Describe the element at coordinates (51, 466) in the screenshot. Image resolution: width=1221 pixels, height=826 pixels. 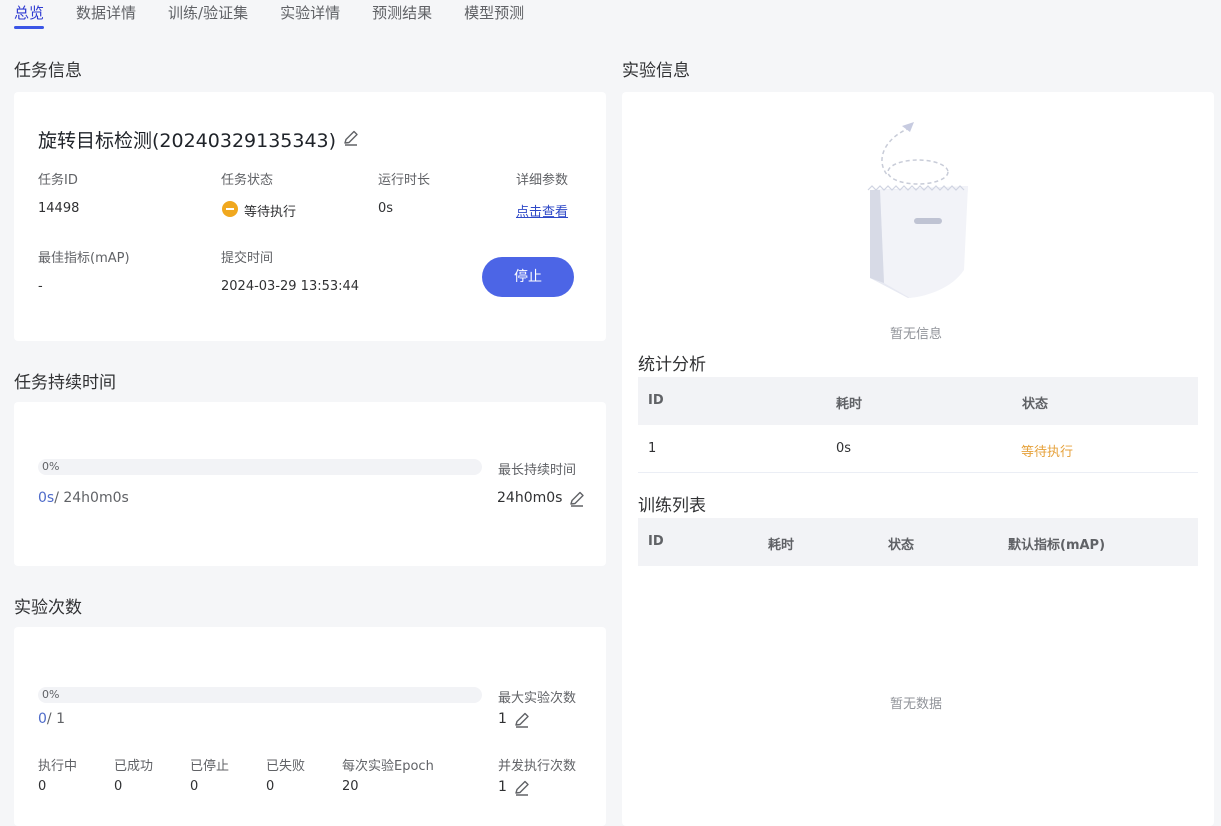
I see `duration-progress-percent: 0%` at that location.